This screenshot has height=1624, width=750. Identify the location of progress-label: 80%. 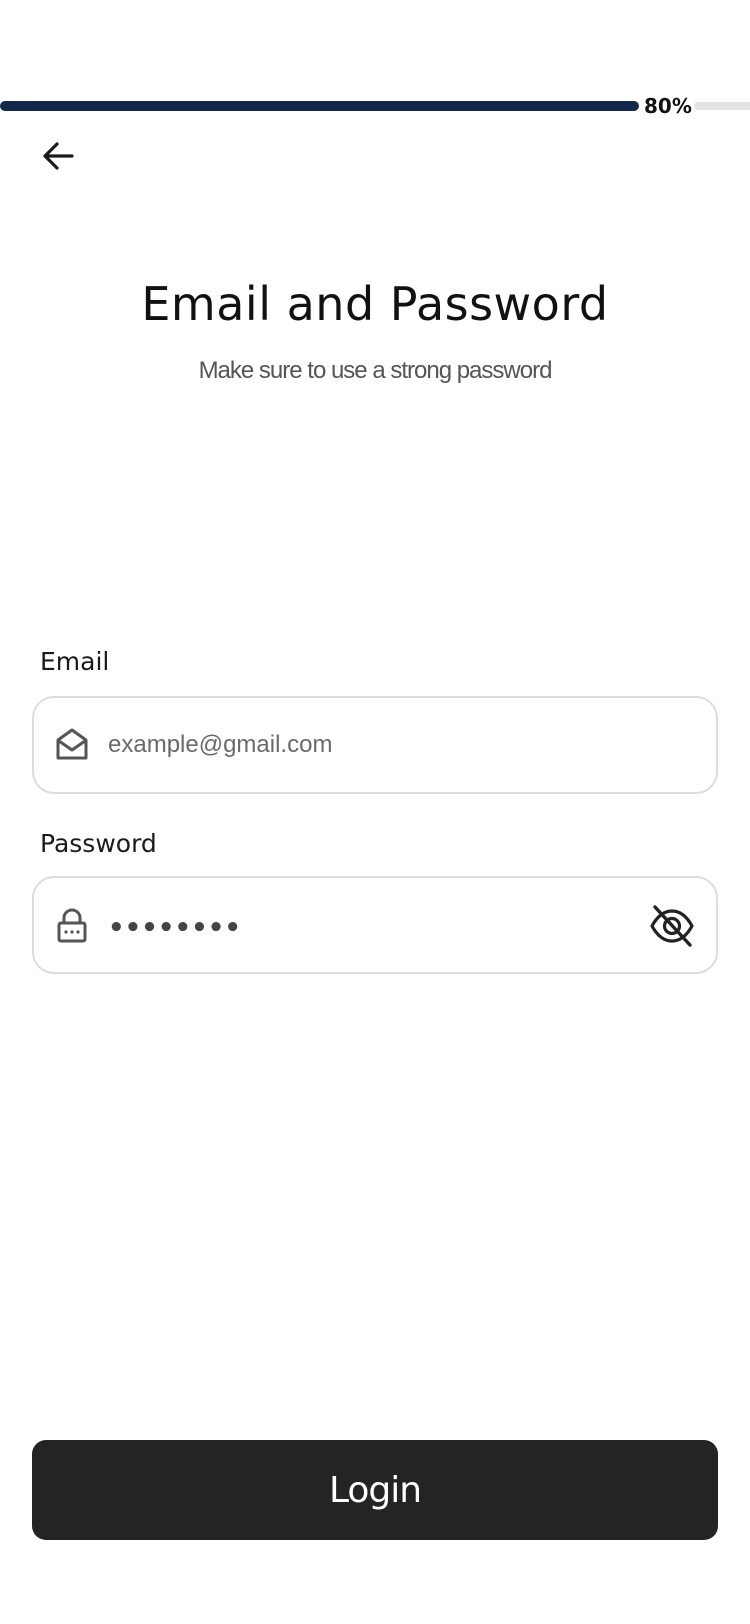
(668, 106).